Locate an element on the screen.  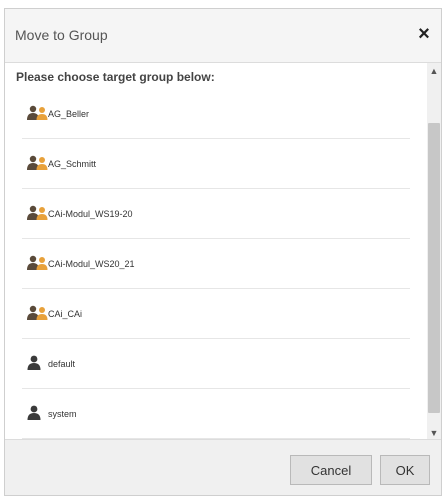
scrollbar-thumb is located at coordinates (434, 268).